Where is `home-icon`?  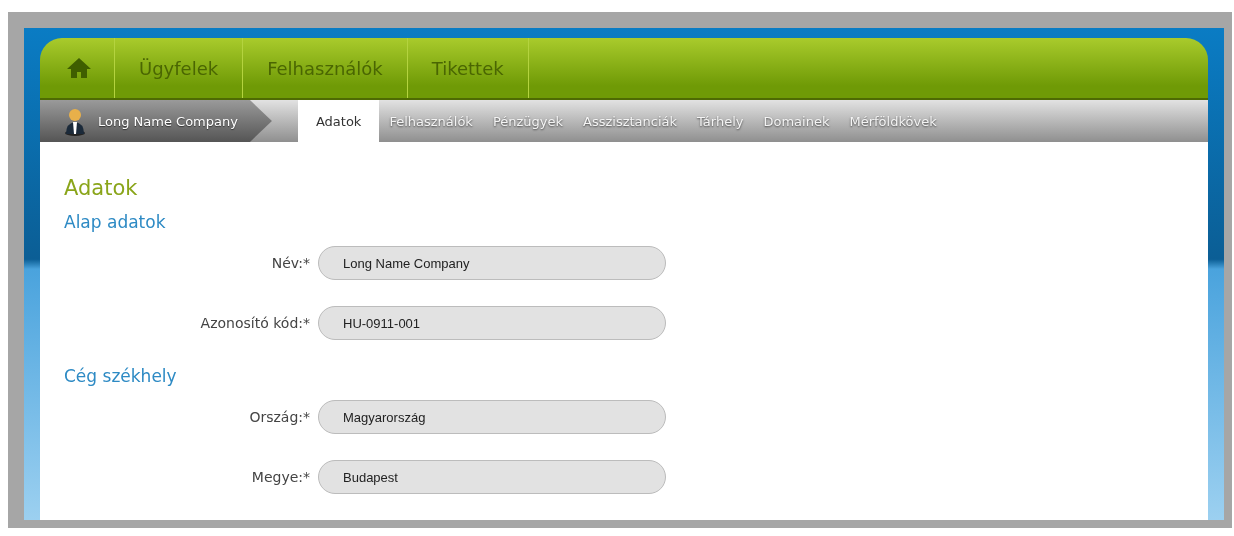
home-icon is located at coordinates (79, 68).